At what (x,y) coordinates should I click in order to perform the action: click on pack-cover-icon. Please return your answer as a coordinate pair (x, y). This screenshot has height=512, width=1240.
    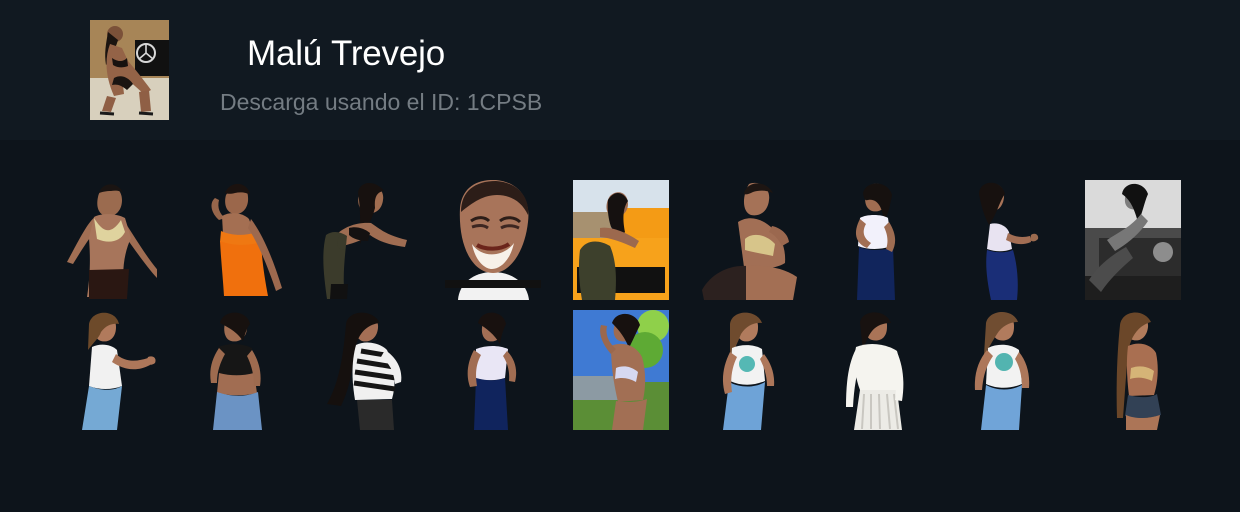
    Looking at the image, I should click on (129, 70).